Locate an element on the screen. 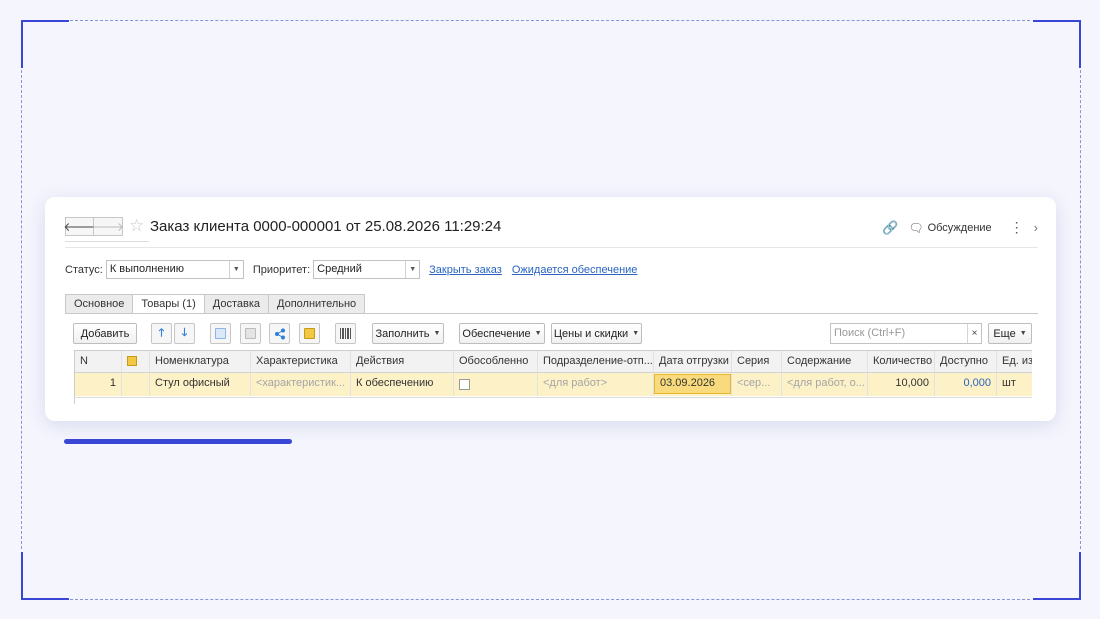 The image size is (1100, 619). ship-date-cell: 03.09.2026 is located at coordinates (693, 384).